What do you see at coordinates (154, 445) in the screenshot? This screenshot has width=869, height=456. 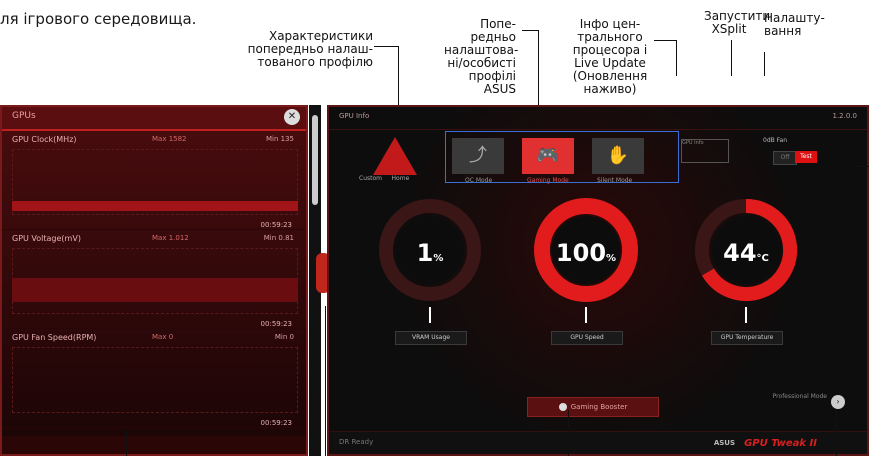 I see `monitor-footer` at bounding box center [154, 445].